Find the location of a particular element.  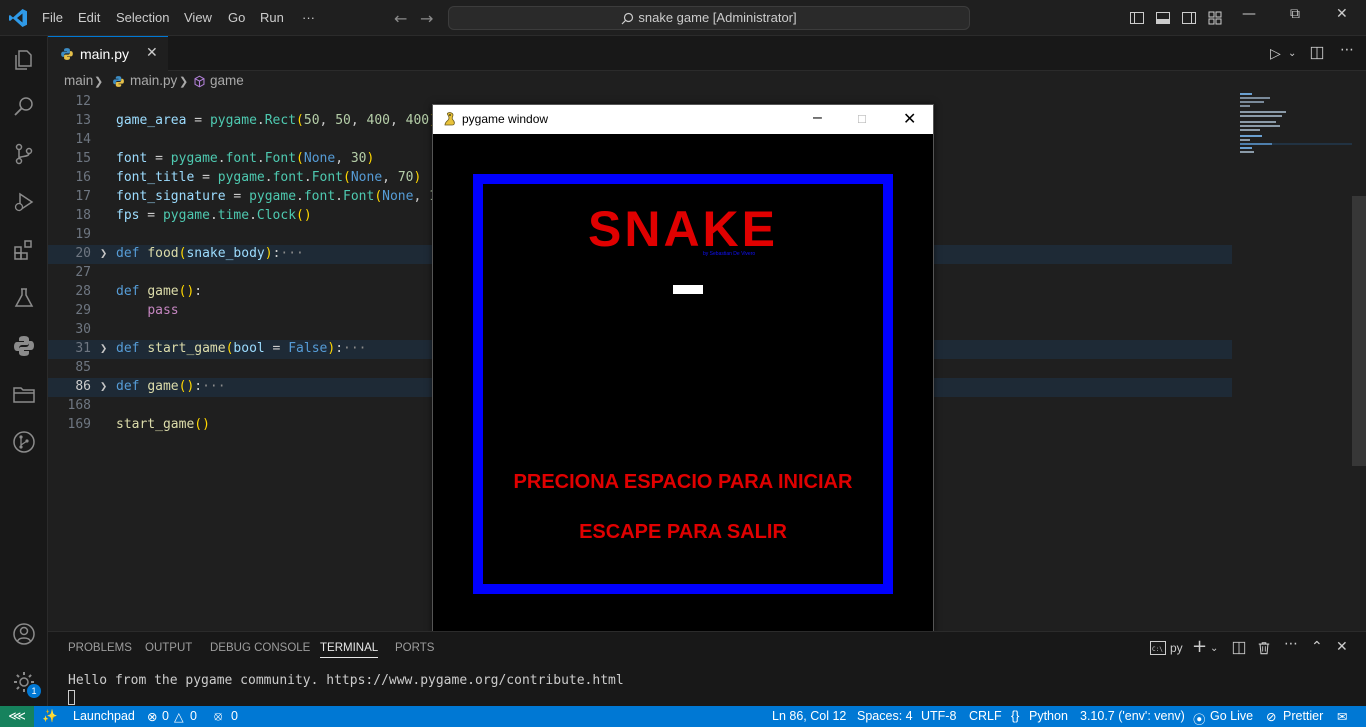

menu-more: ··· is located at coordinates (308, 17).